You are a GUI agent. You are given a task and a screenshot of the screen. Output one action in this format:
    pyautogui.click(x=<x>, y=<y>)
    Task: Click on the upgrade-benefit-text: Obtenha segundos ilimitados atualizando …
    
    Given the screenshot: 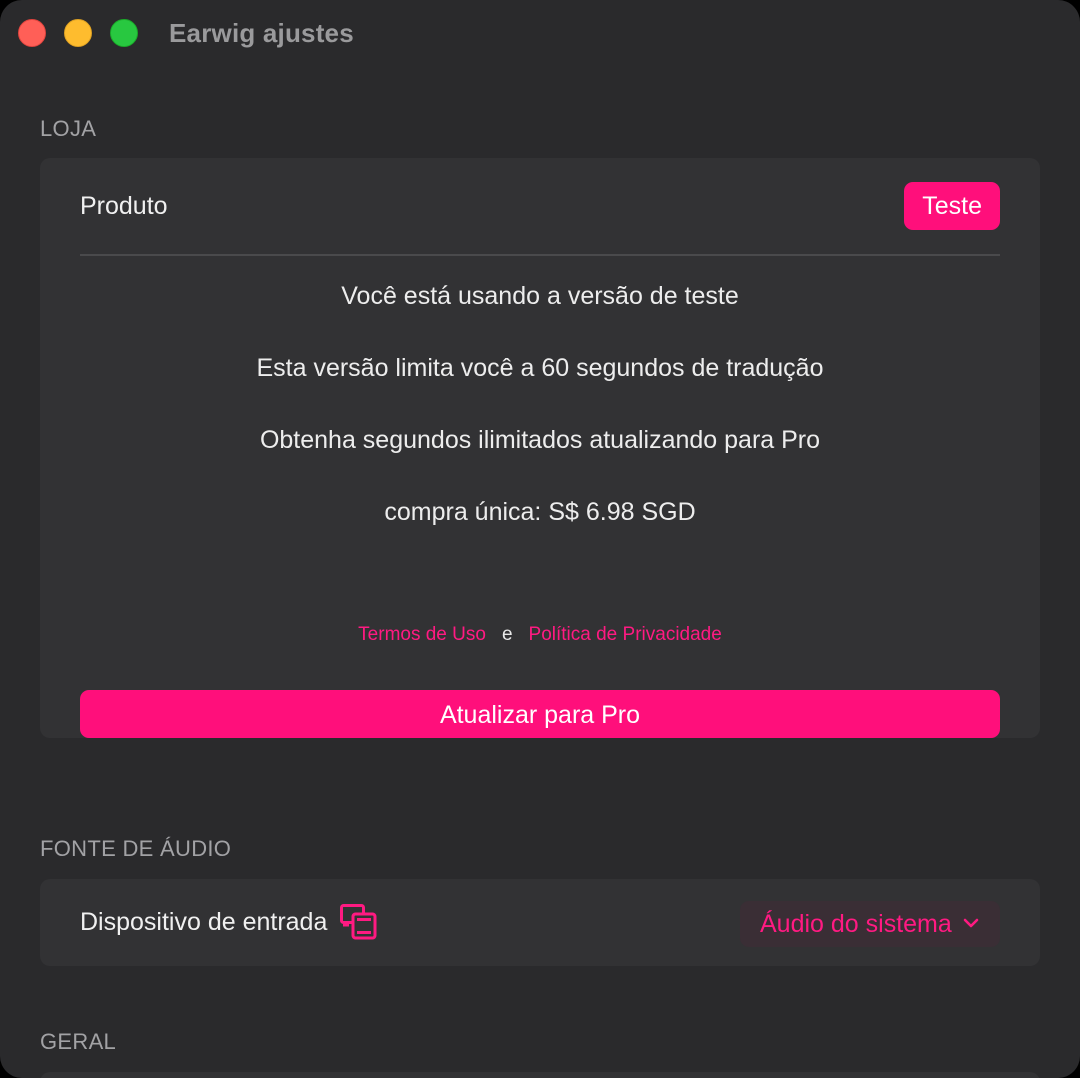 What is the action you would take?
    pyautogui.click(x=540, y=440)
    